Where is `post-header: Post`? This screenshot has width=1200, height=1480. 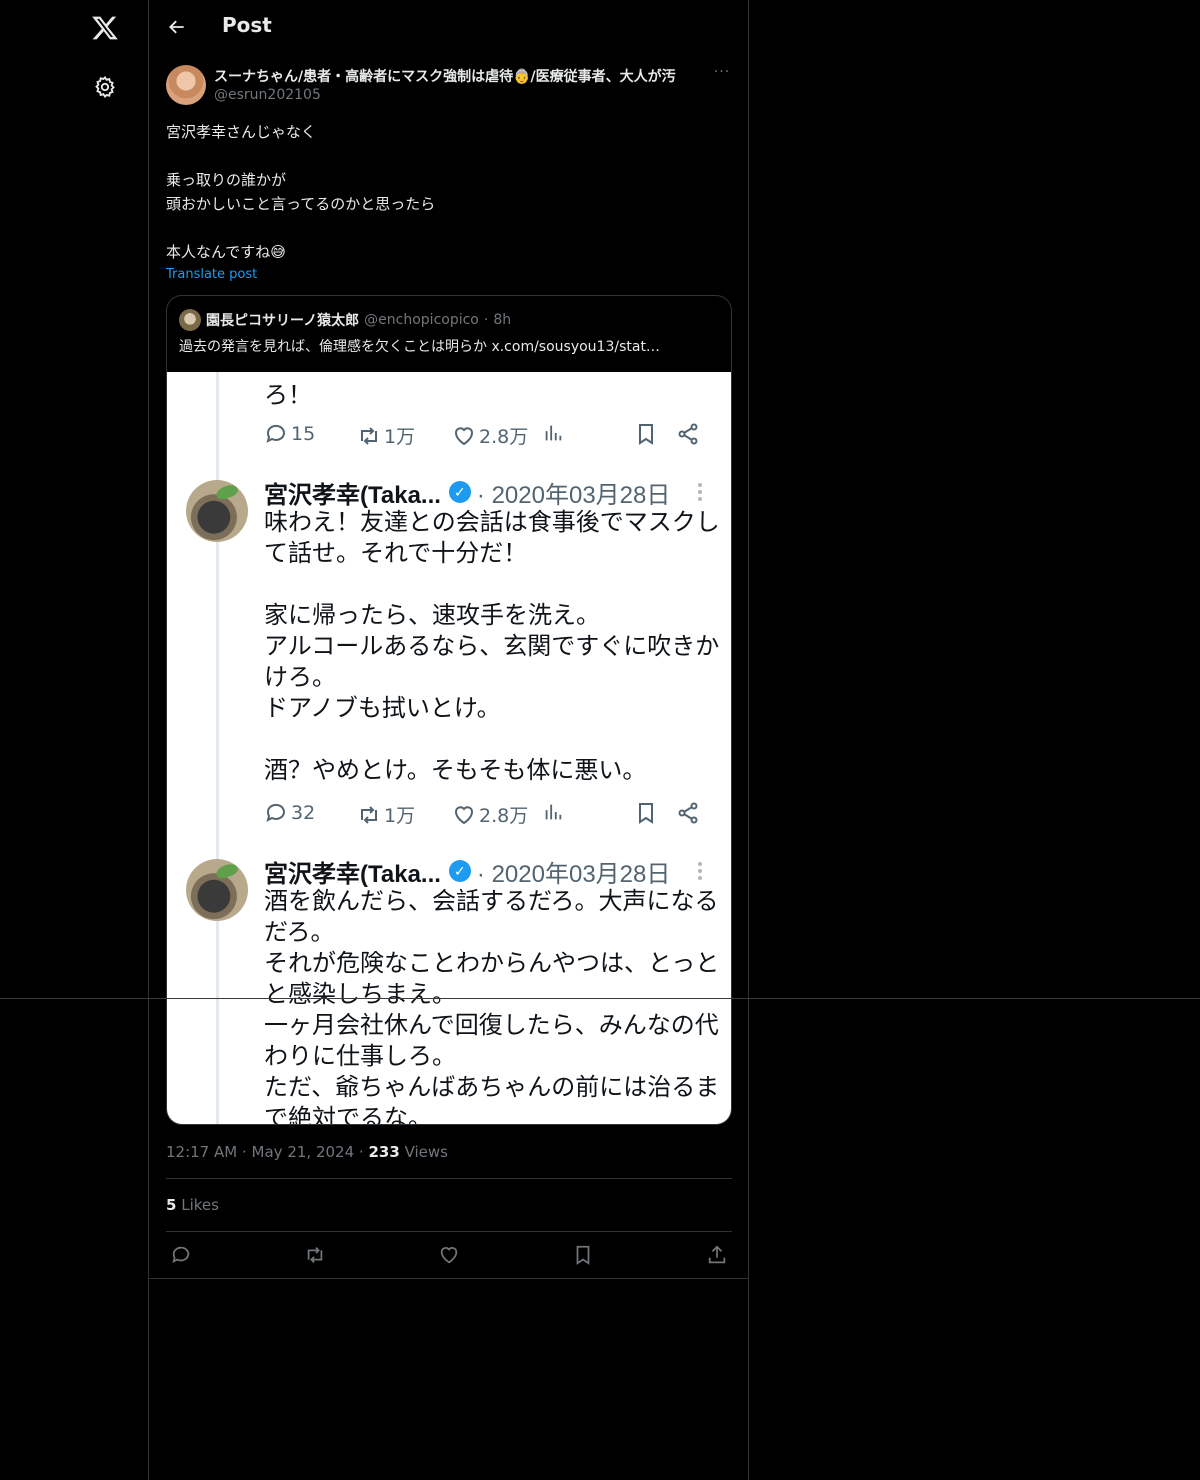
post-header: Post is located at coordinates (448, 27).